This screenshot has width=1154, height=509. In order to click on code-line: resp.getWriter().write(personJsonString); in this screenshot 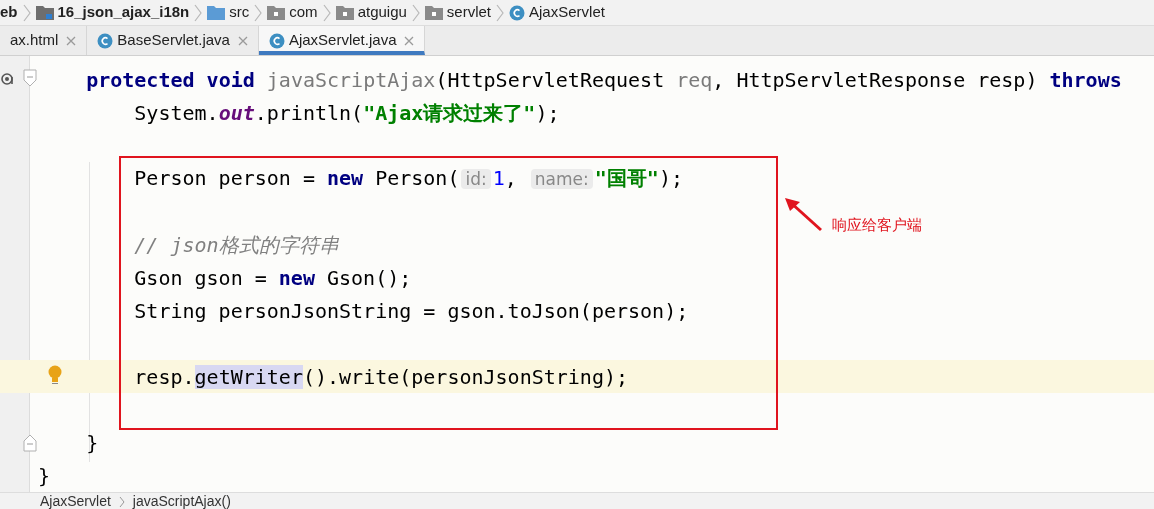, I will do `click(381, 376)`.